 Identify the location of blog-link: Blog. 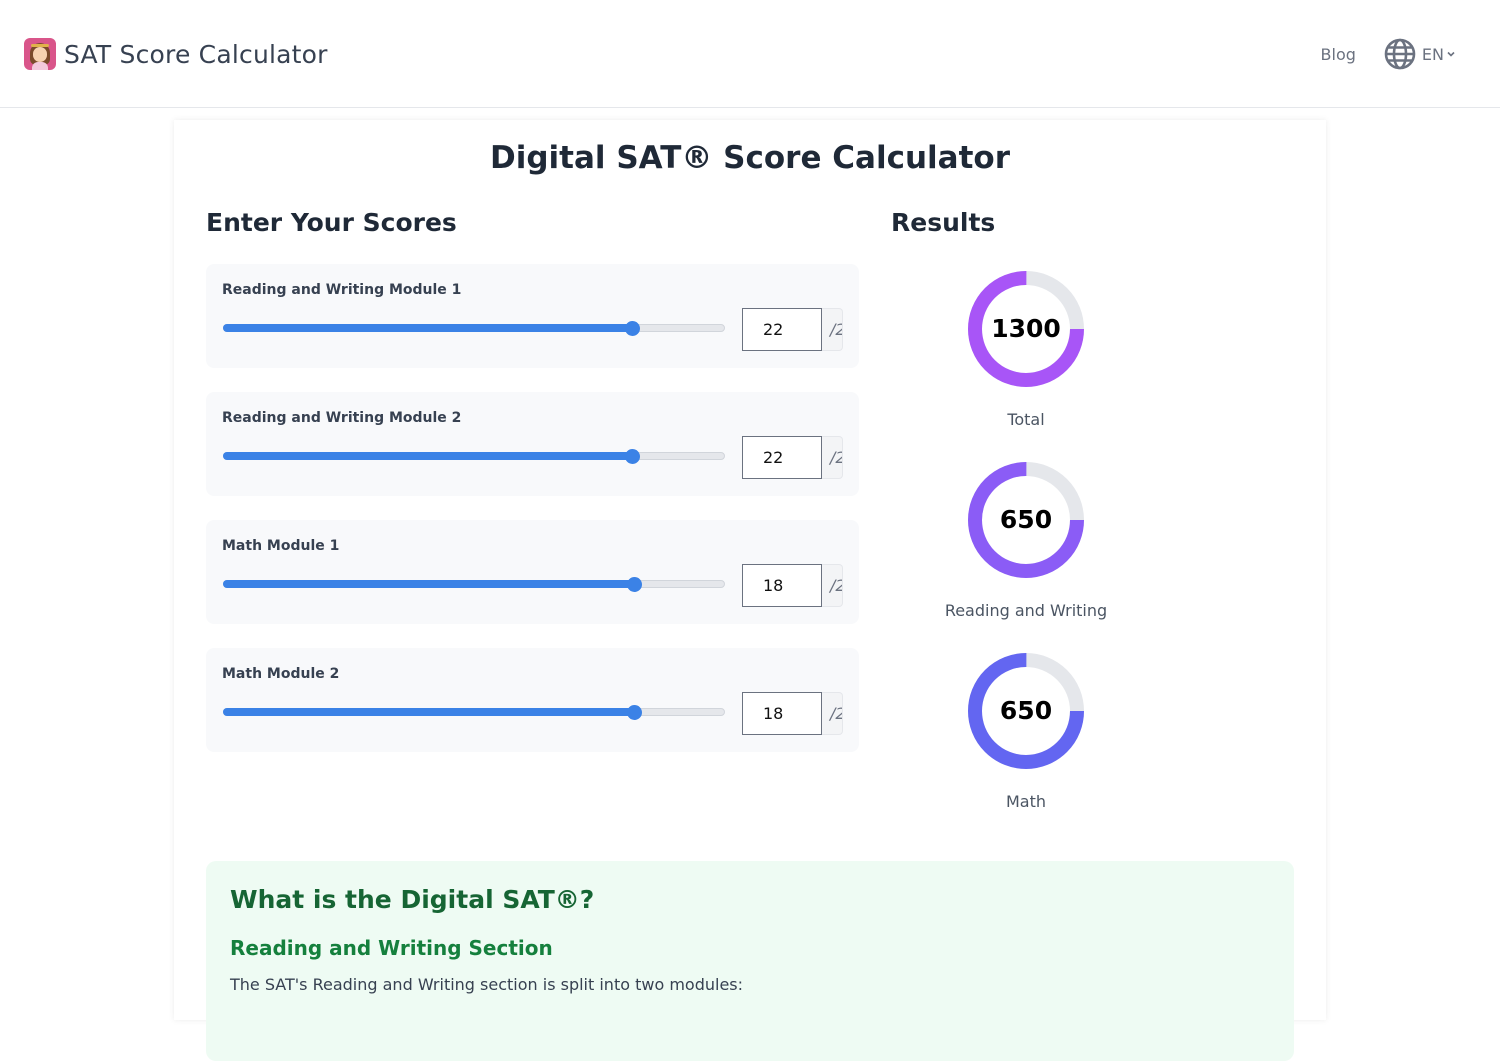
(1338, 54).